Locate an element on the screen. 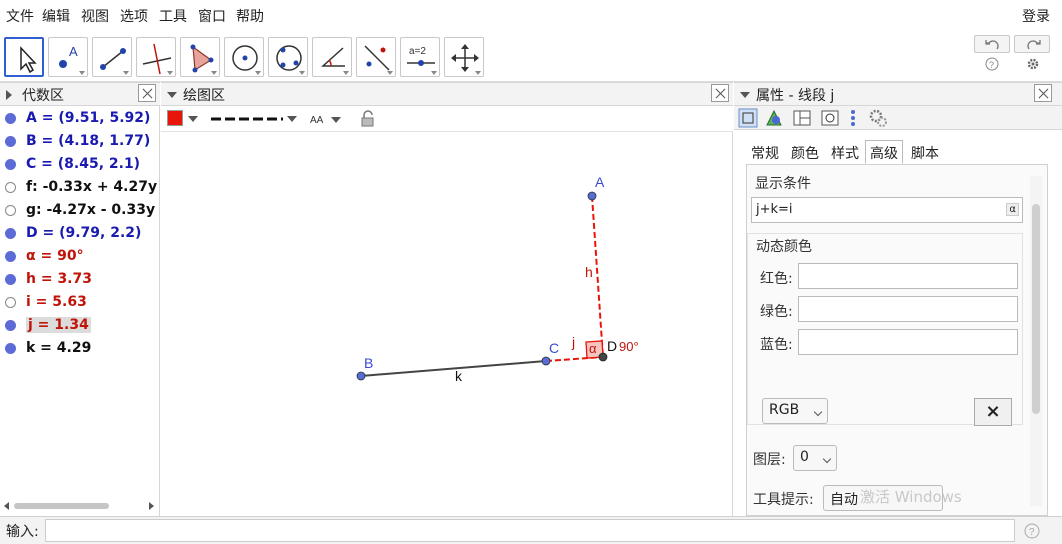 The width and height of the screenshot is (1062, 544). tool-point: A is located at coordinates (68, 57).